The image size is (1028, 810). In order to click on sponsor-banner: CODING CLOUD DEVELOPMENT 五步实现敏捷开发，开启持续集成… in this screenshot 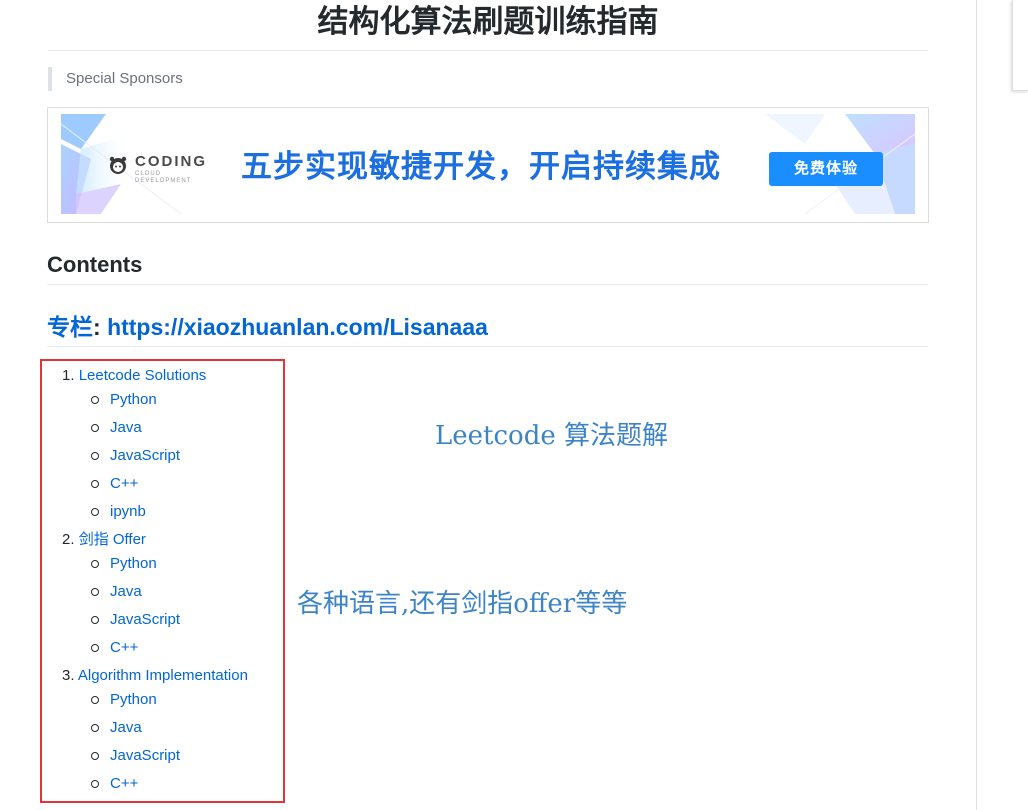, I will do `click(488, 165)`.